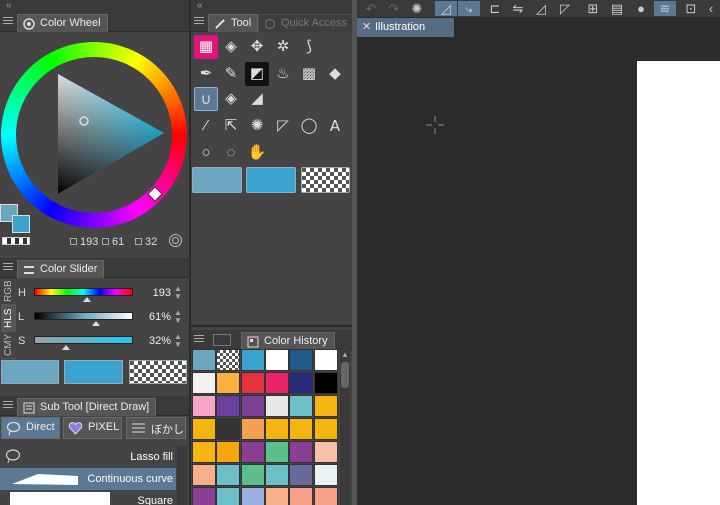  Describe the element at coordinates (96, 323) in the screenshot. I see `lightness-slider-thumb` at that location.